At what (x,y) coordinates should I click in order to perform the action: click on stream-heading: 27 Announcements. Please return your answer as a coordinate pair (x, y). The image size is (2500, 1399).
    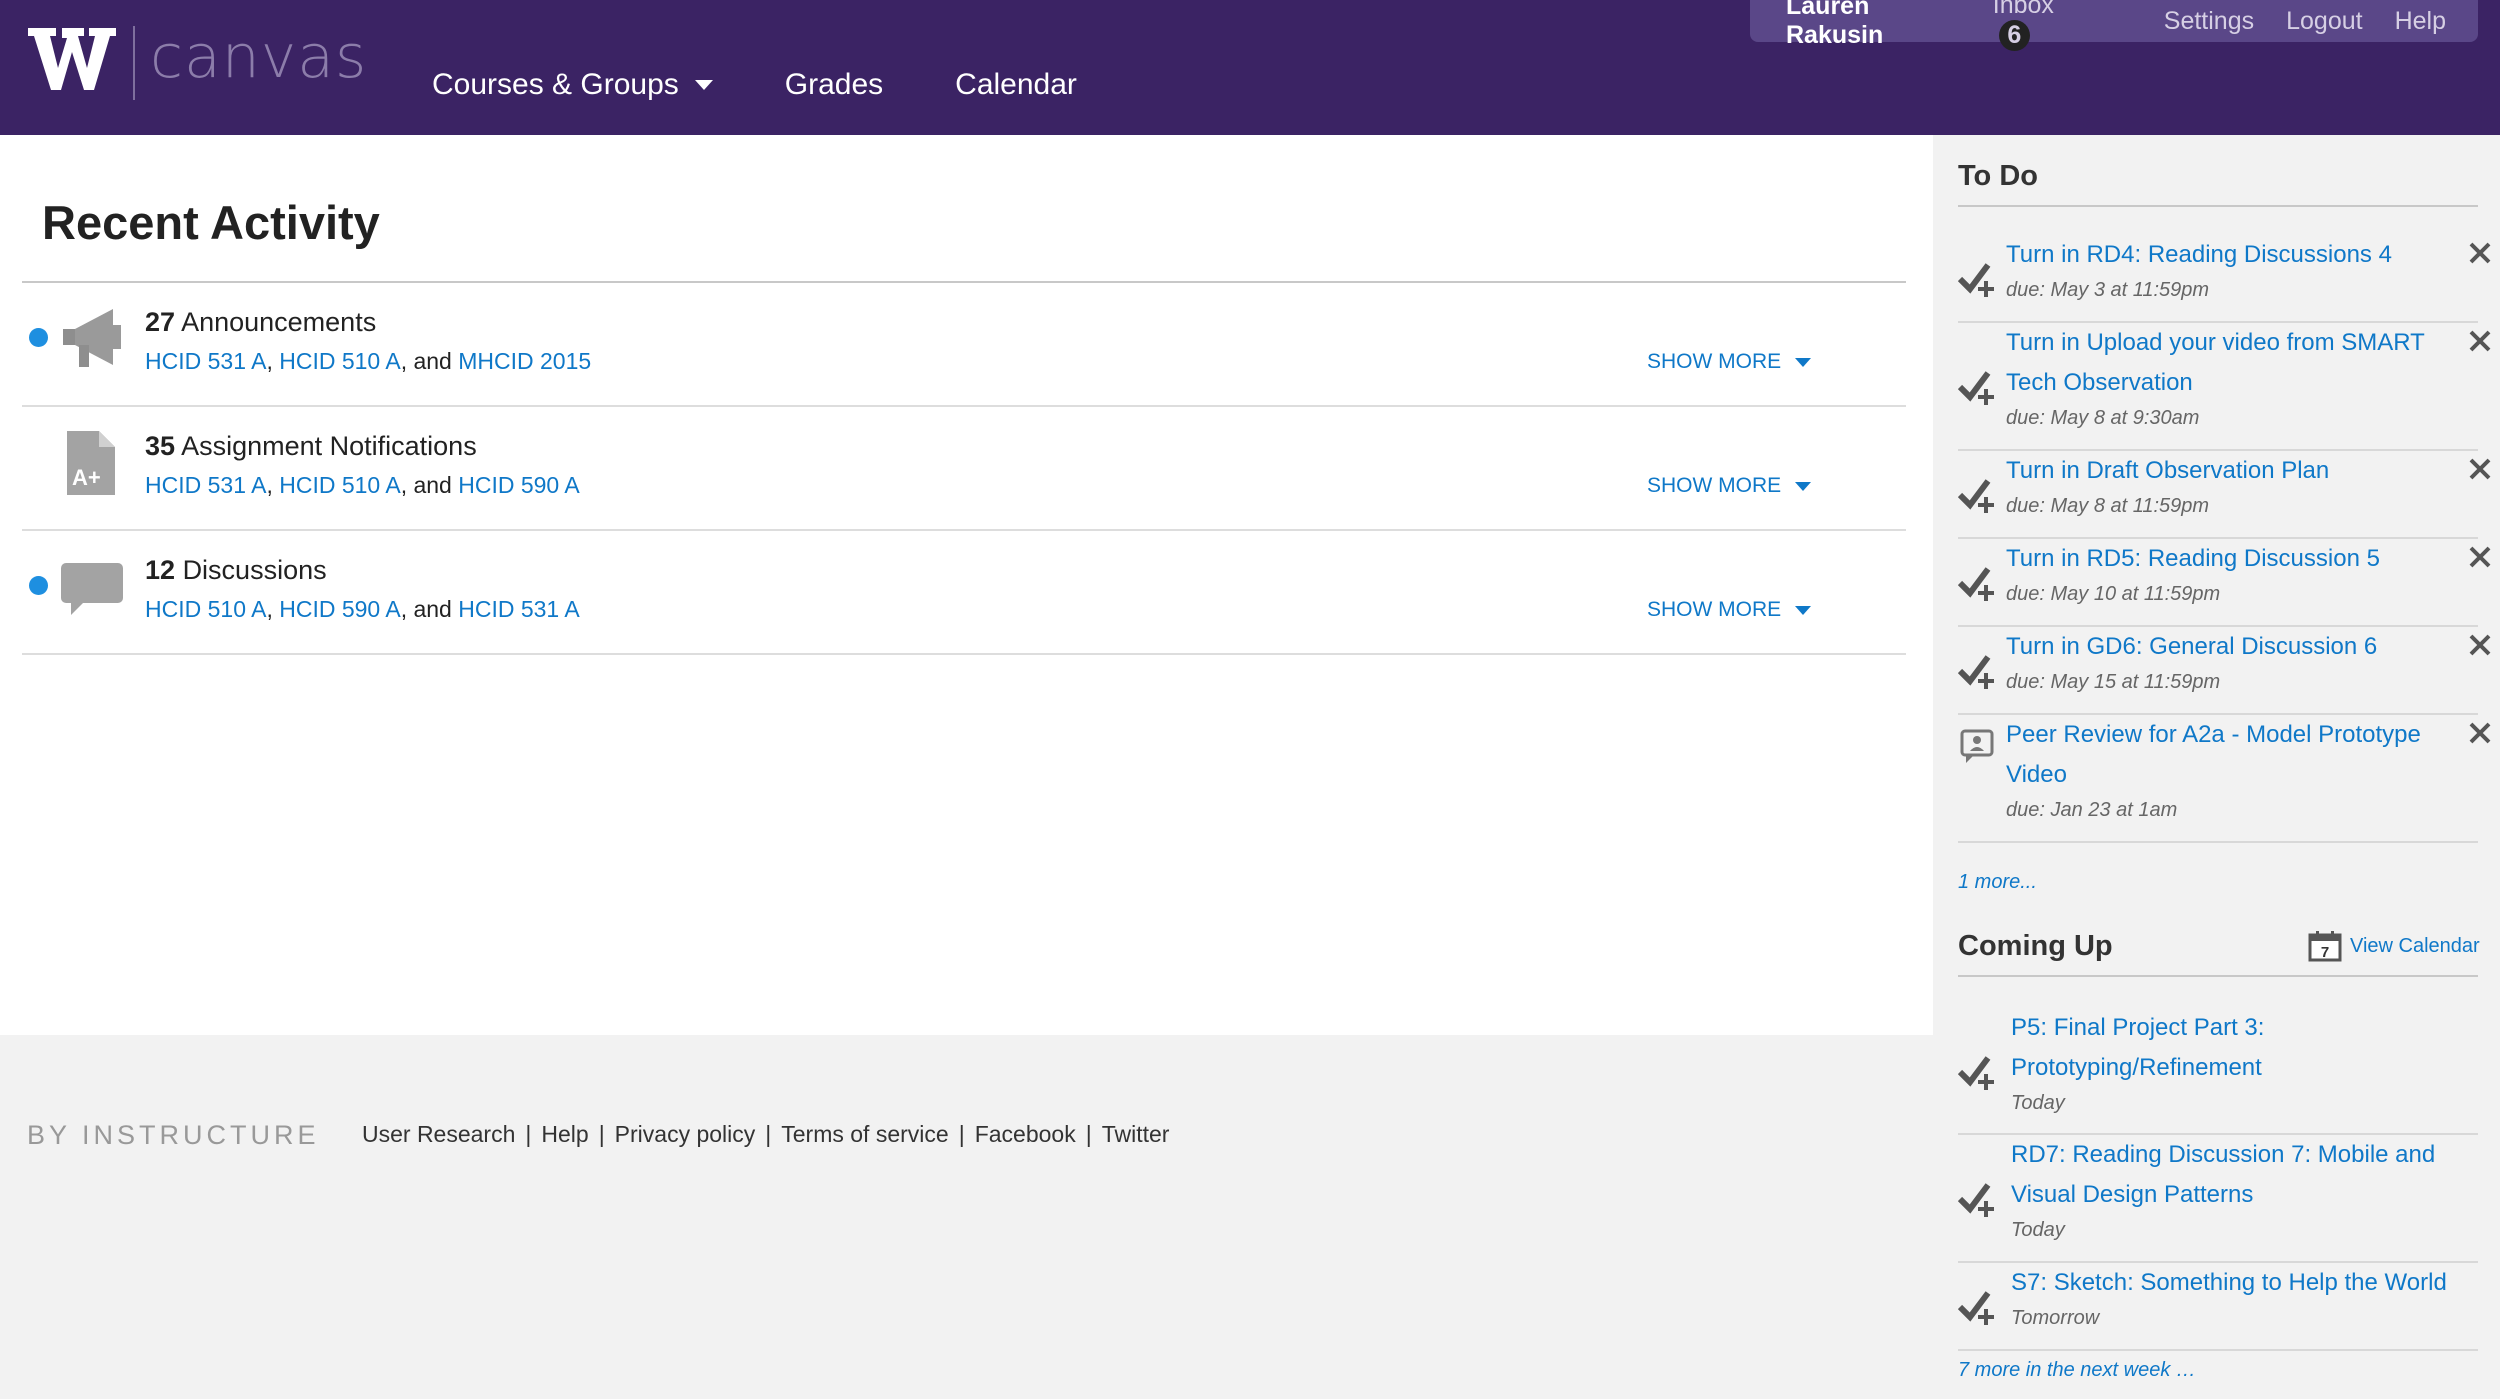
    Looking at the image, I should click on (260, 322).